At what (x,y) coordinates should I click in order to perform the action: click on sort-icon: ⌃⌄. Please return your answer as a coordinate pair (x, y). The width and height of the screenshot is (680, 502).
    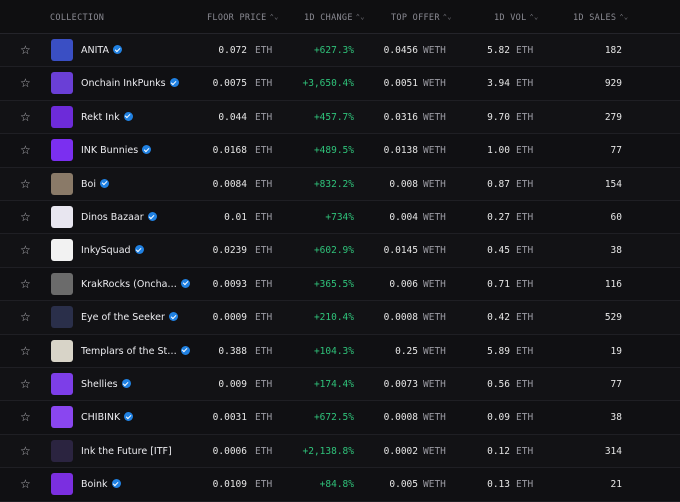
    Looking at the image, I should click on (624, 17).